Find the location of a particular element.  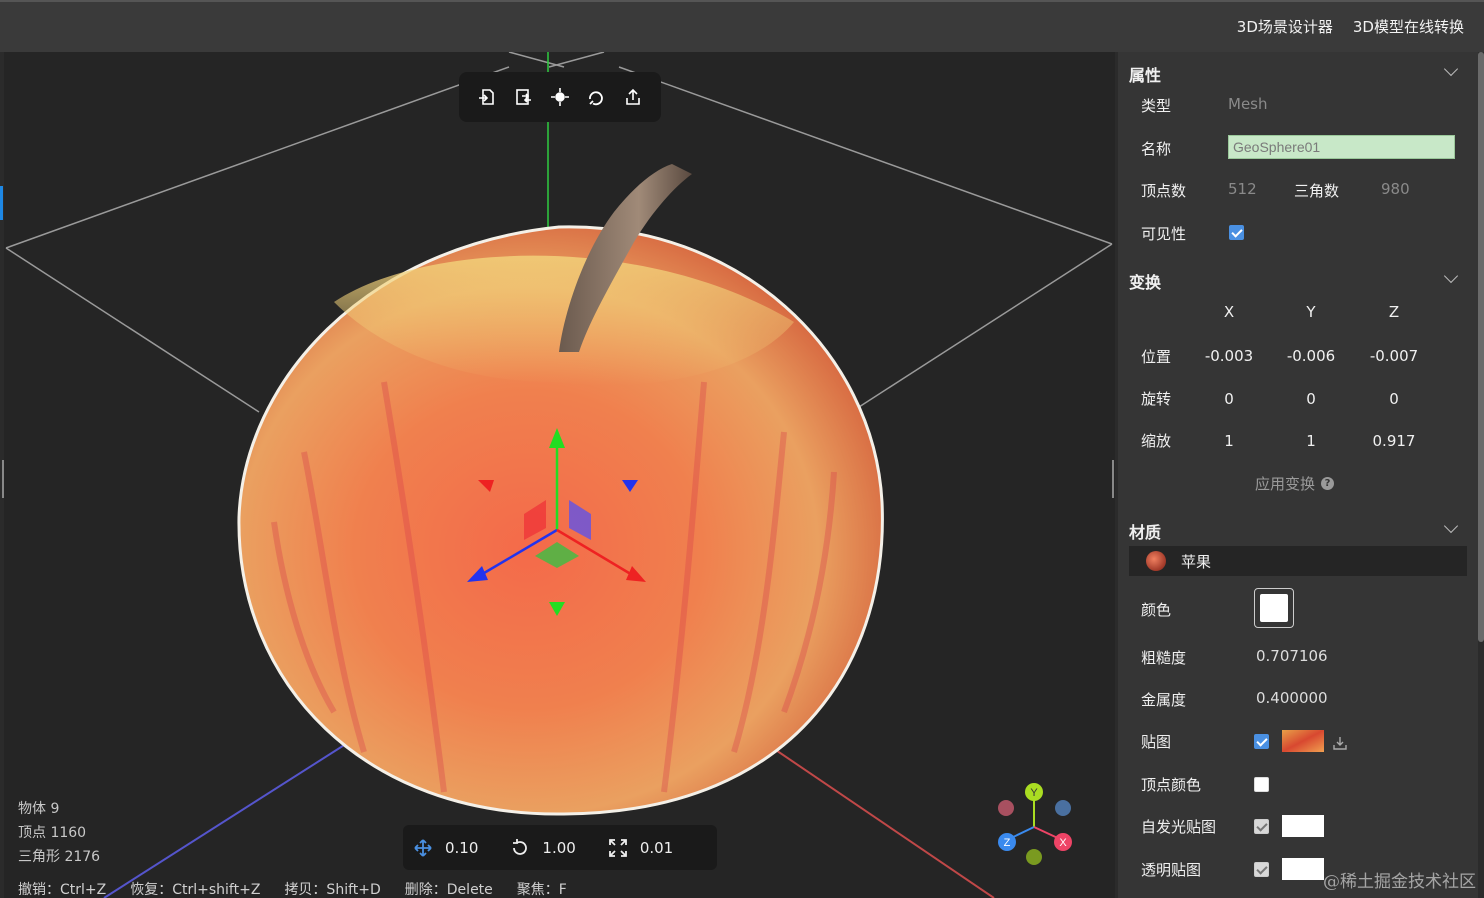

emissive-map-slot is located at coordinates (1303, 826).